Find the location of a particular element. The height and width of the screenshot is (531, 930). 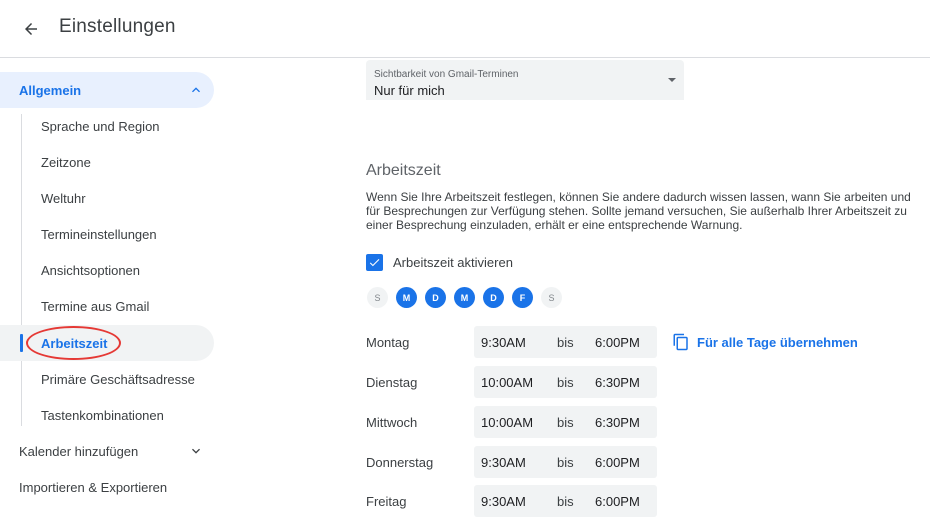

day-toggle-wednesday: M is located at coordinates (464, 297).